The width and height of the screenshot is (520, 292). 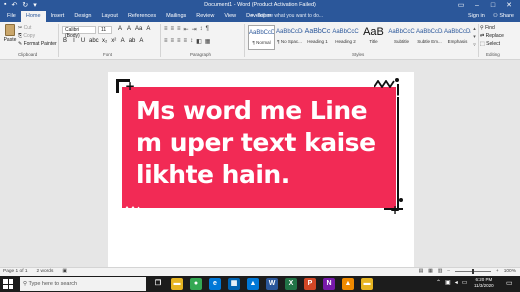 I want to click on powerpoint-icon: P, so click(x=310, y=284).